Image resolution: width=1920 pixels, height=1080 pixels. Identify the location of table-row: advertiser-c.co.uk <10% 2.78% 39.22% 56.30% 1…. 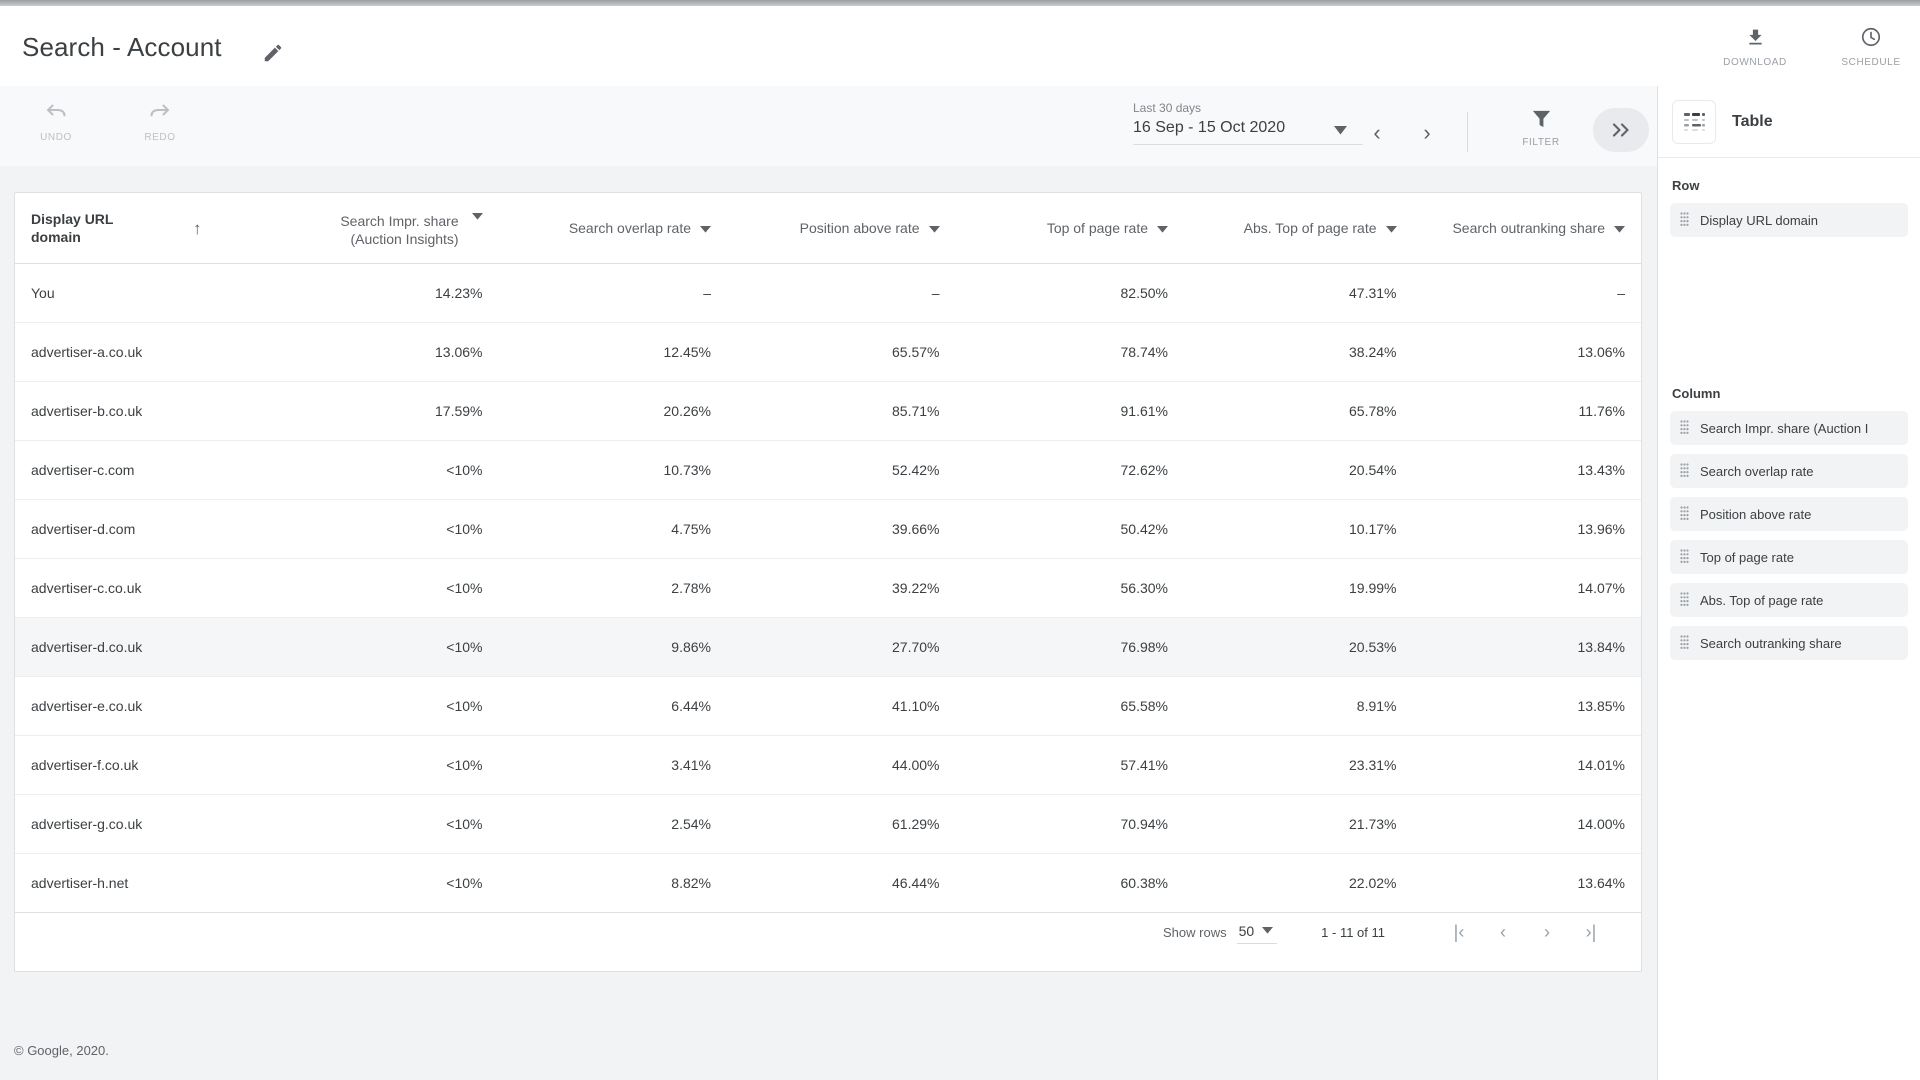
(828, 588).